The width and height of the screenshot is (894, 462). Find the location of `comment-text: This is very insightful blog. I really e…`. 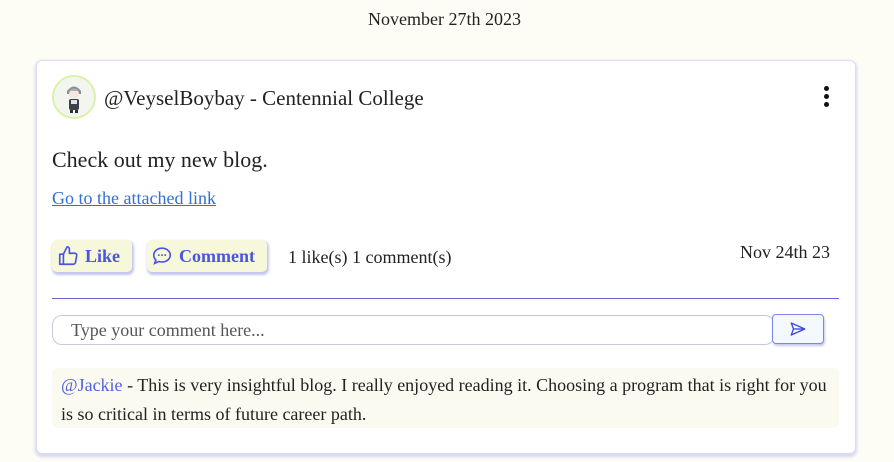

comment-text: This is very insightful blog. I really e… is located at coordinates (444, 399).